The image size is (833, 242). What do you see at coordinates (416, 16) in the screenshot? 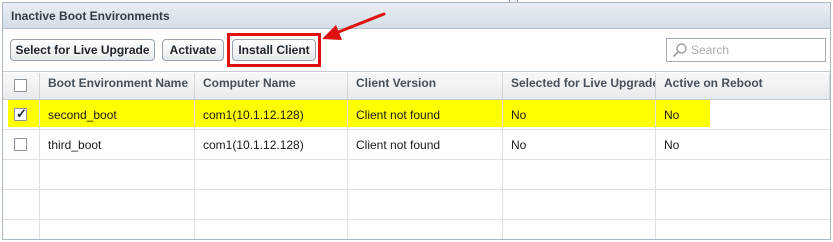
I see `panel-header: Inactive Boot Environments` at bounding box center [416, 16].